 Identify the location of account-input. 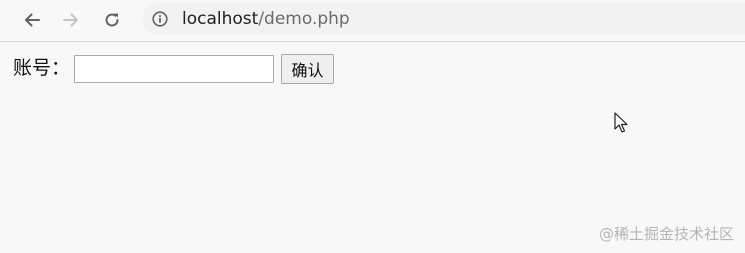
(174, 69).